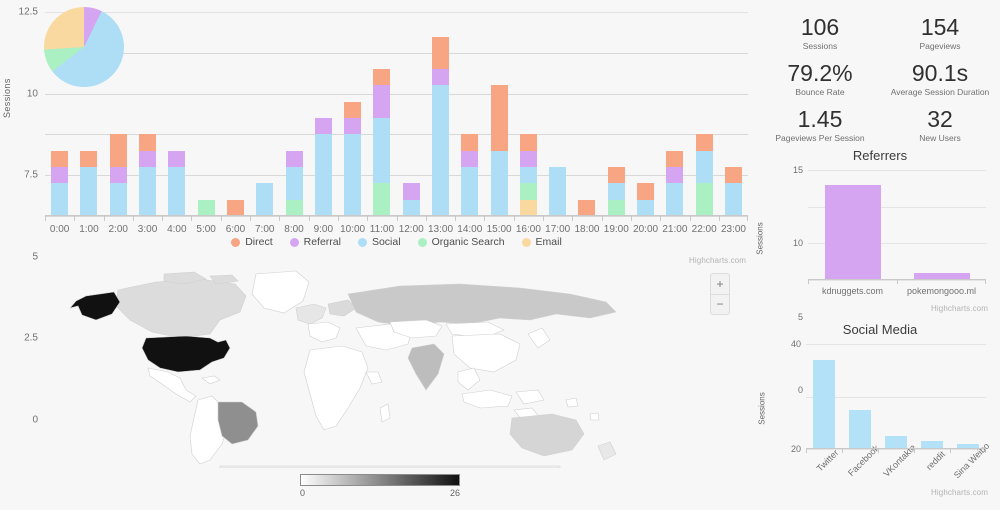  Describe the element at coordinates (720, 284) in the screenshot. I see `map-zoom-in-button: +` at that location.